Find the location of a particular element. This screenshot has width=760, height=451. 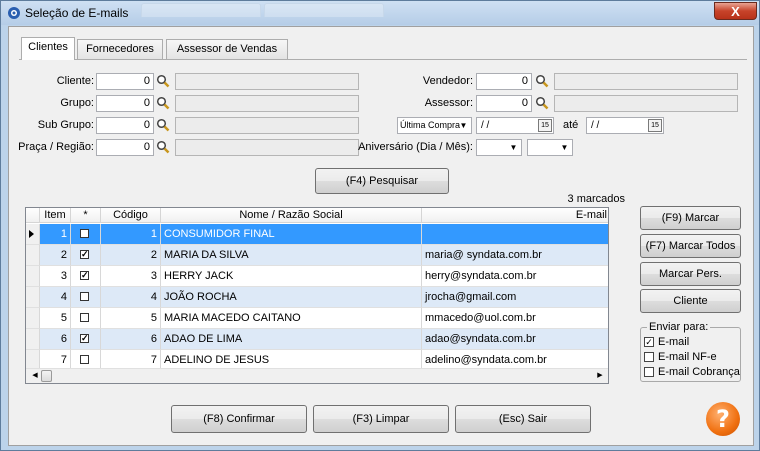

vendedor-label: Vendedor: is located at coordinates (447, 81).